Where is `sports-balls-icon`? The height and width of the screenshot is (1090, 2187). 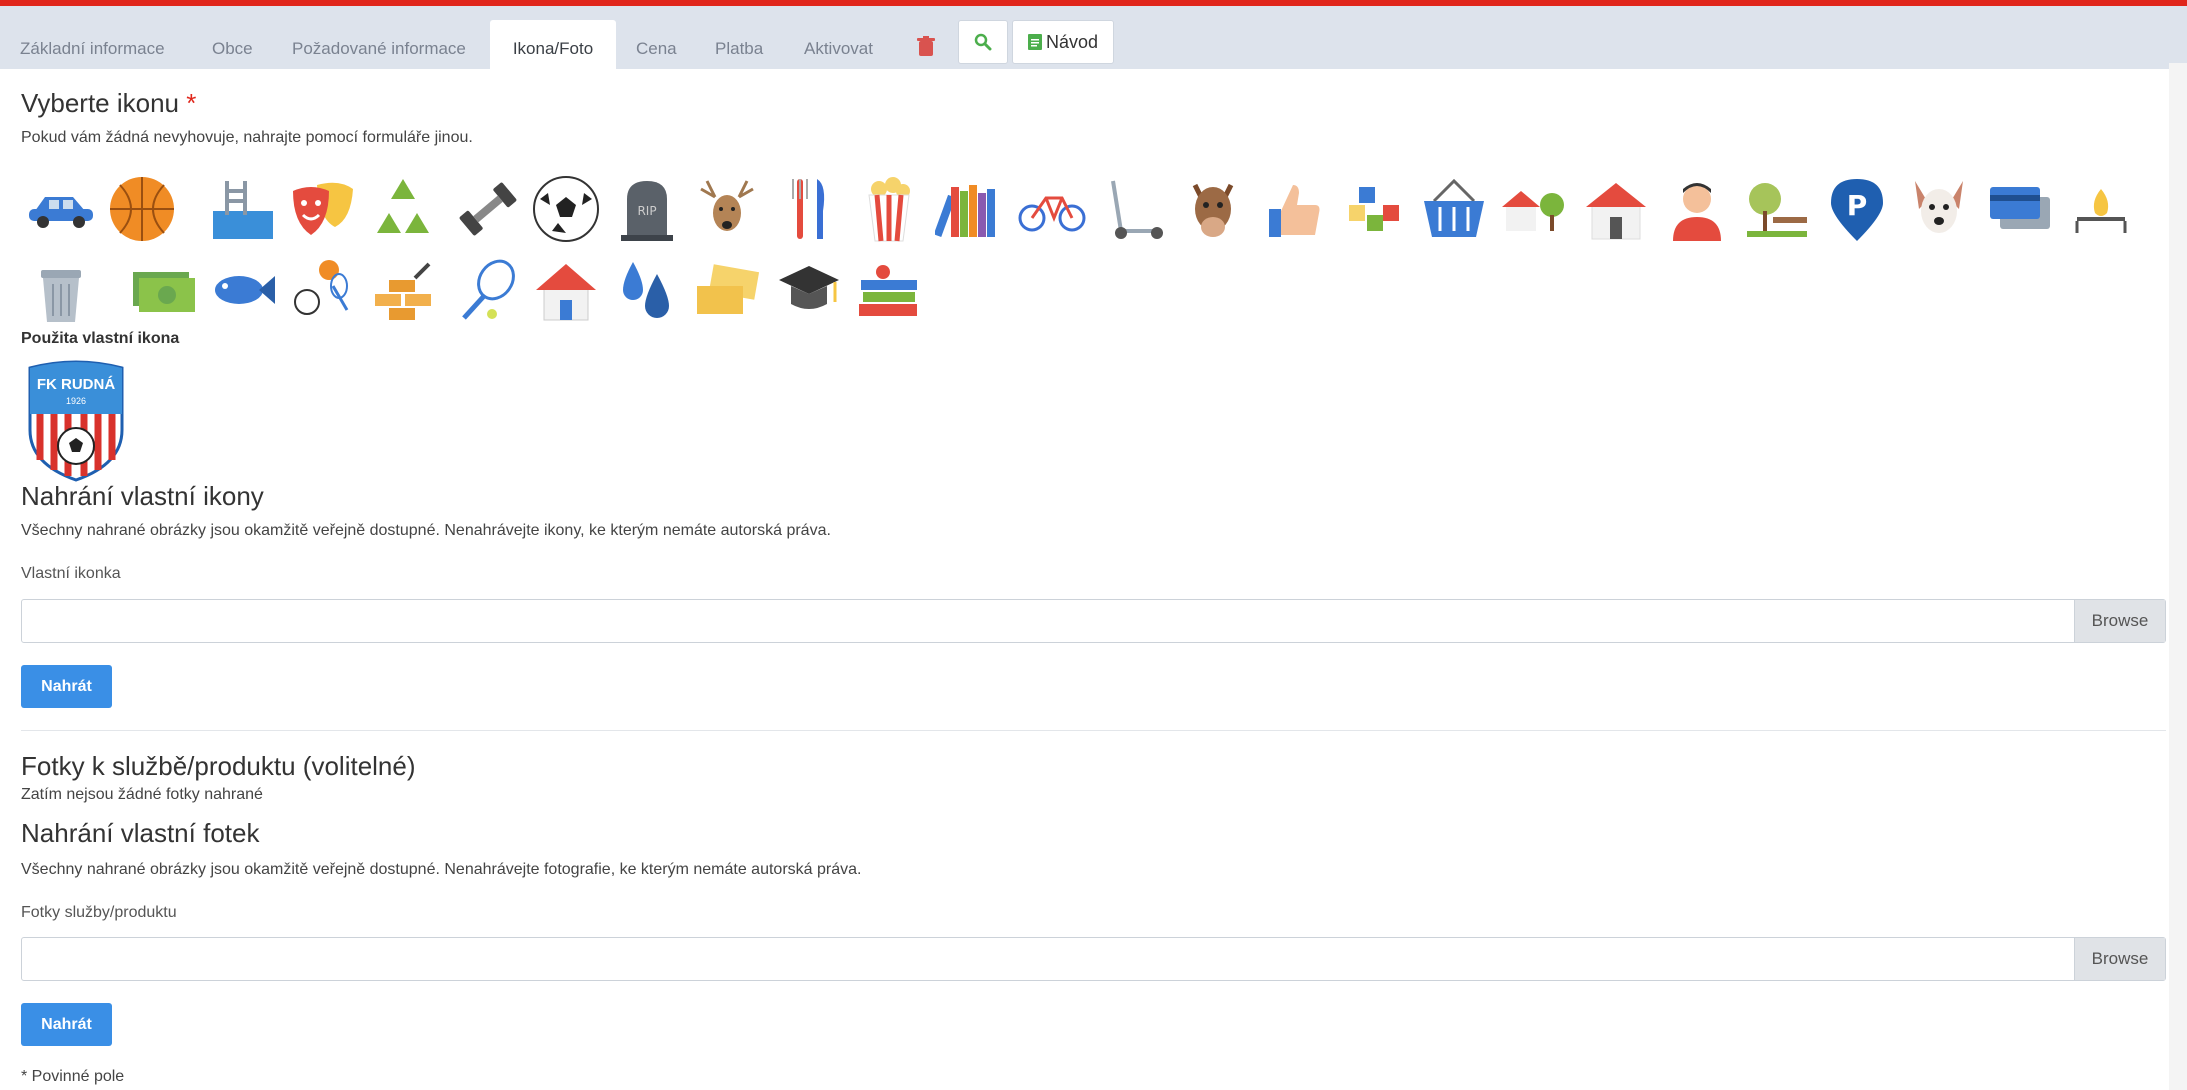 sports-balls-icon is located at coordinates (323, 290).